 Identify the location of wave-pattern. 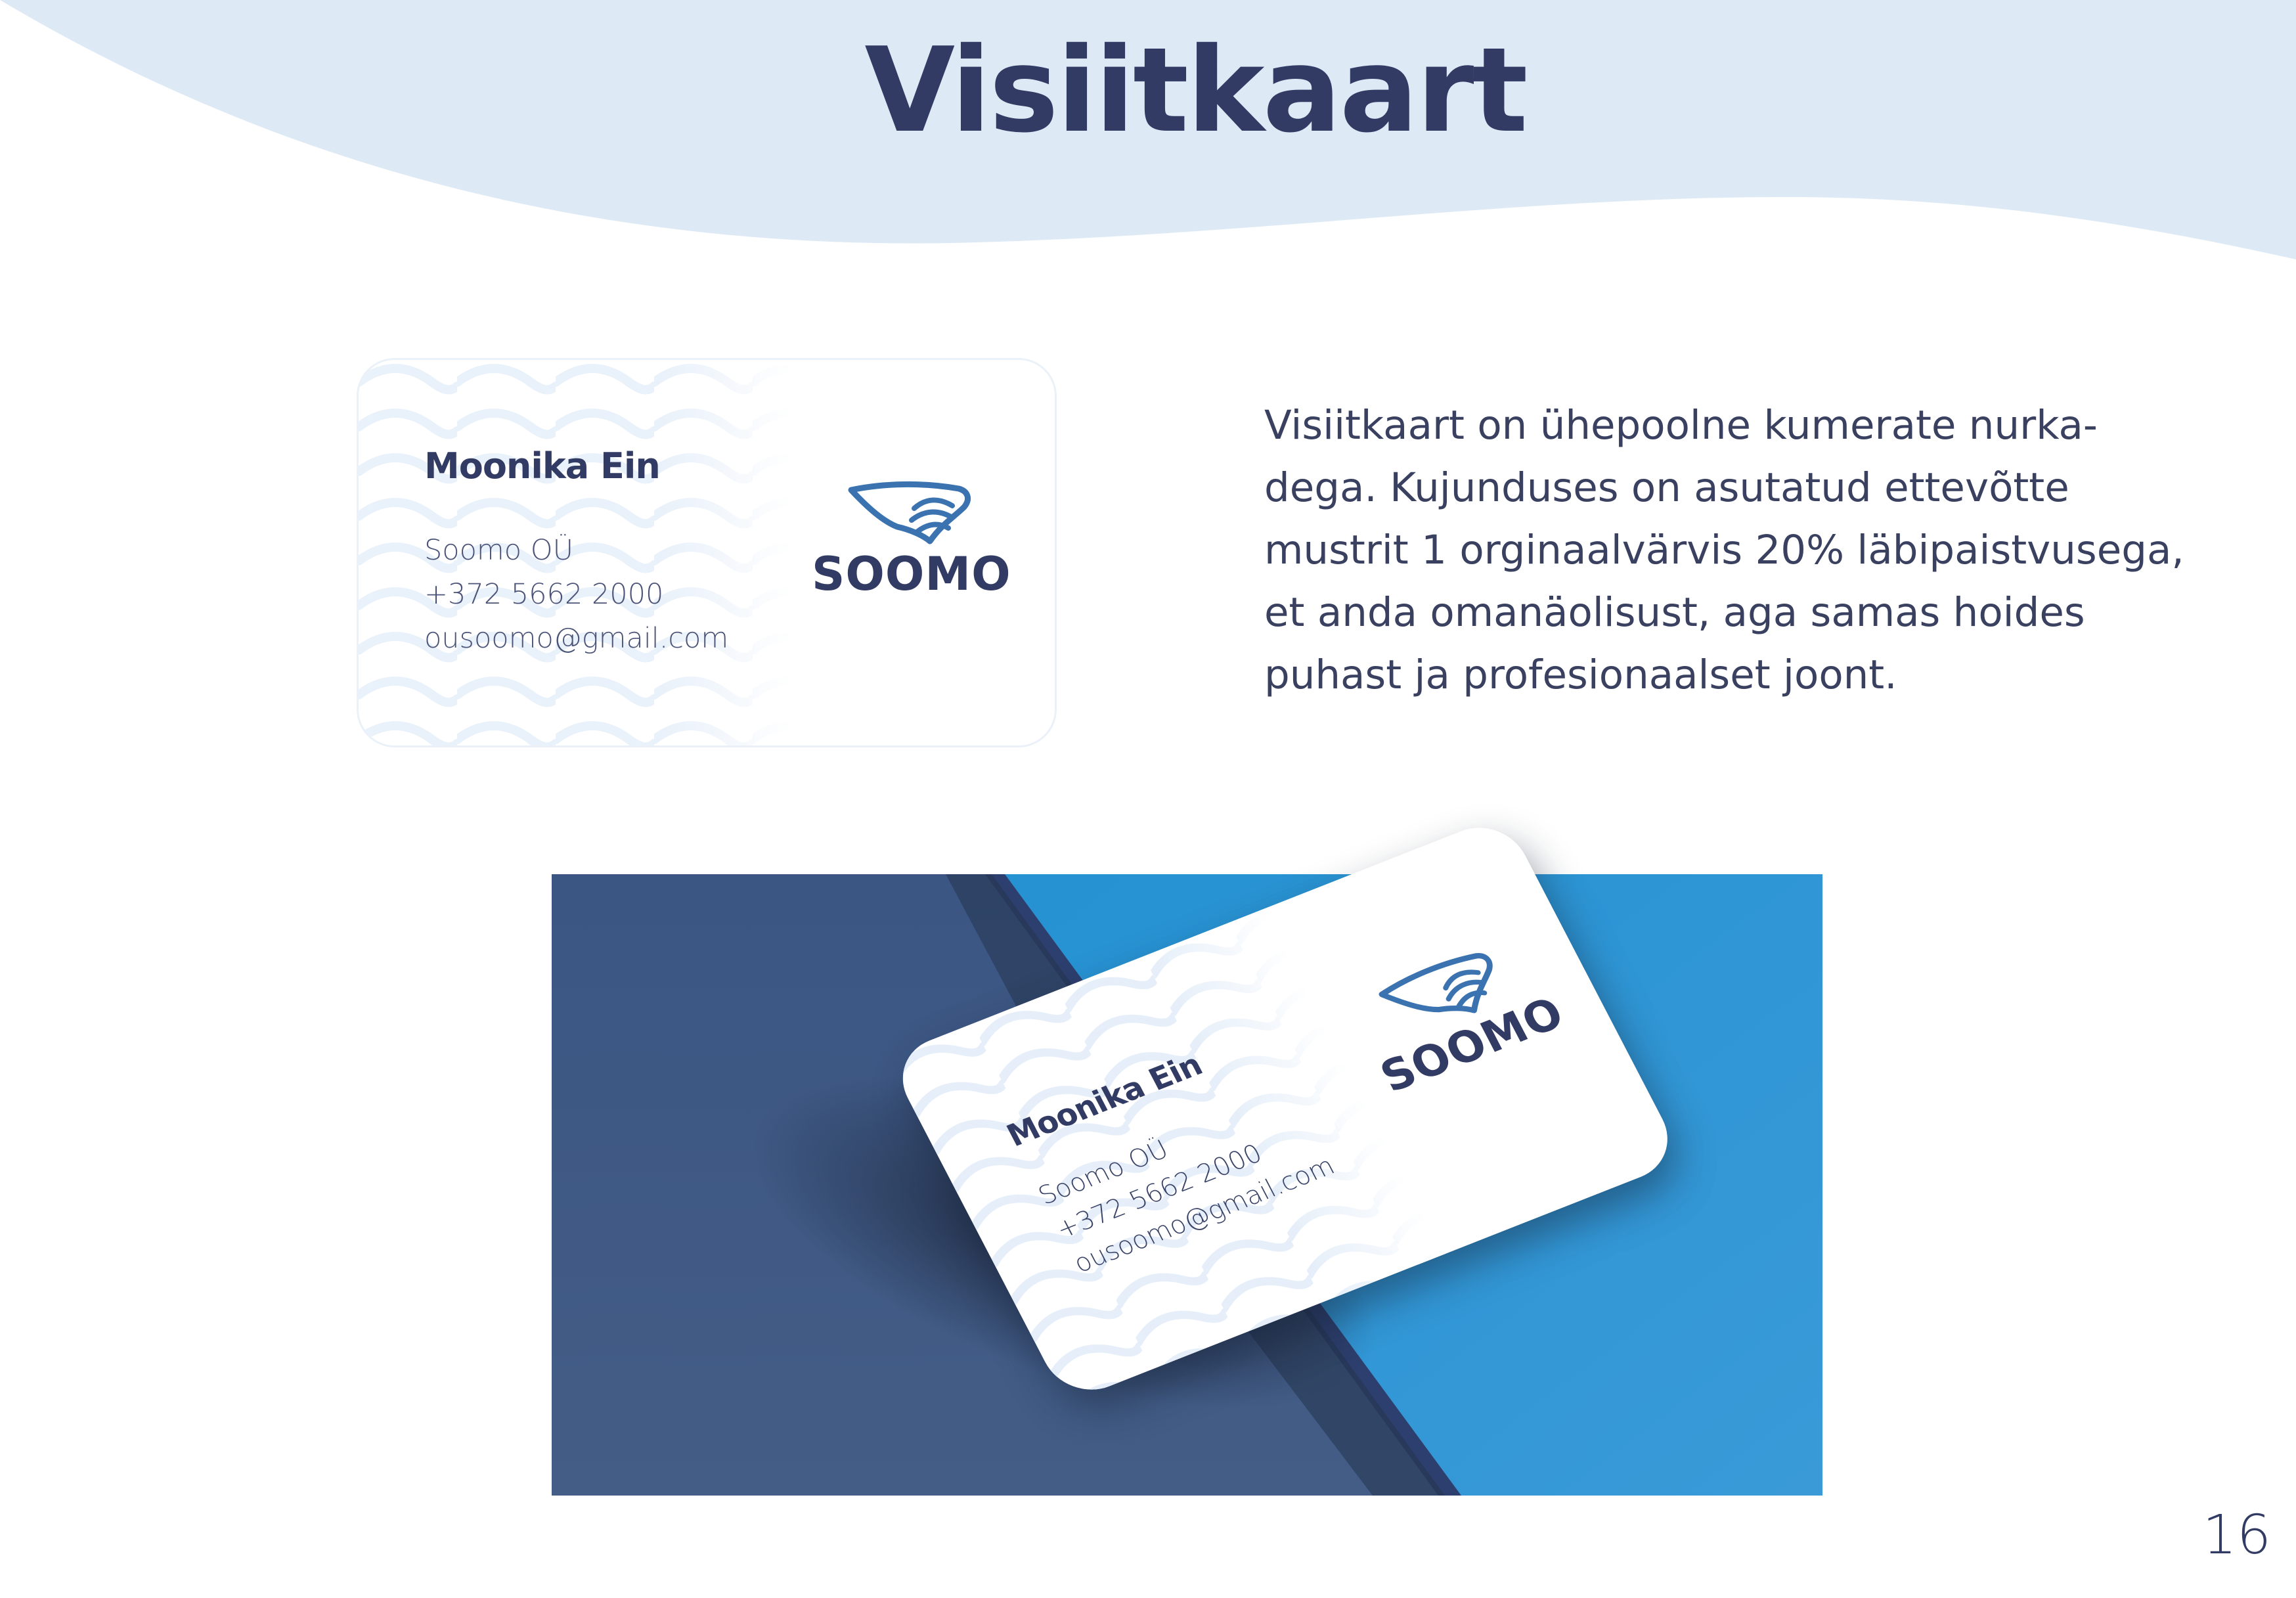
(575, 553).